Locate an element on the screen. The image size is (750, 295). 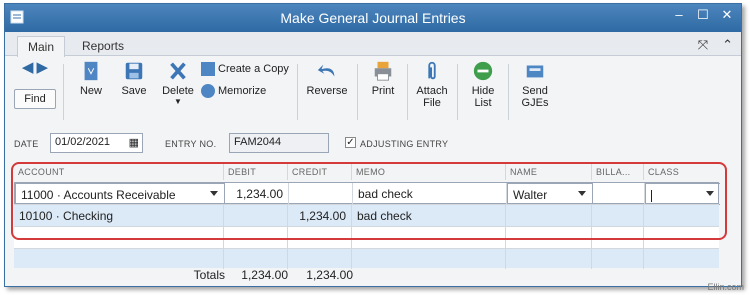
adjusting-entry-label: ADJUSTING ENTRY is located at coordinates (404, 144).